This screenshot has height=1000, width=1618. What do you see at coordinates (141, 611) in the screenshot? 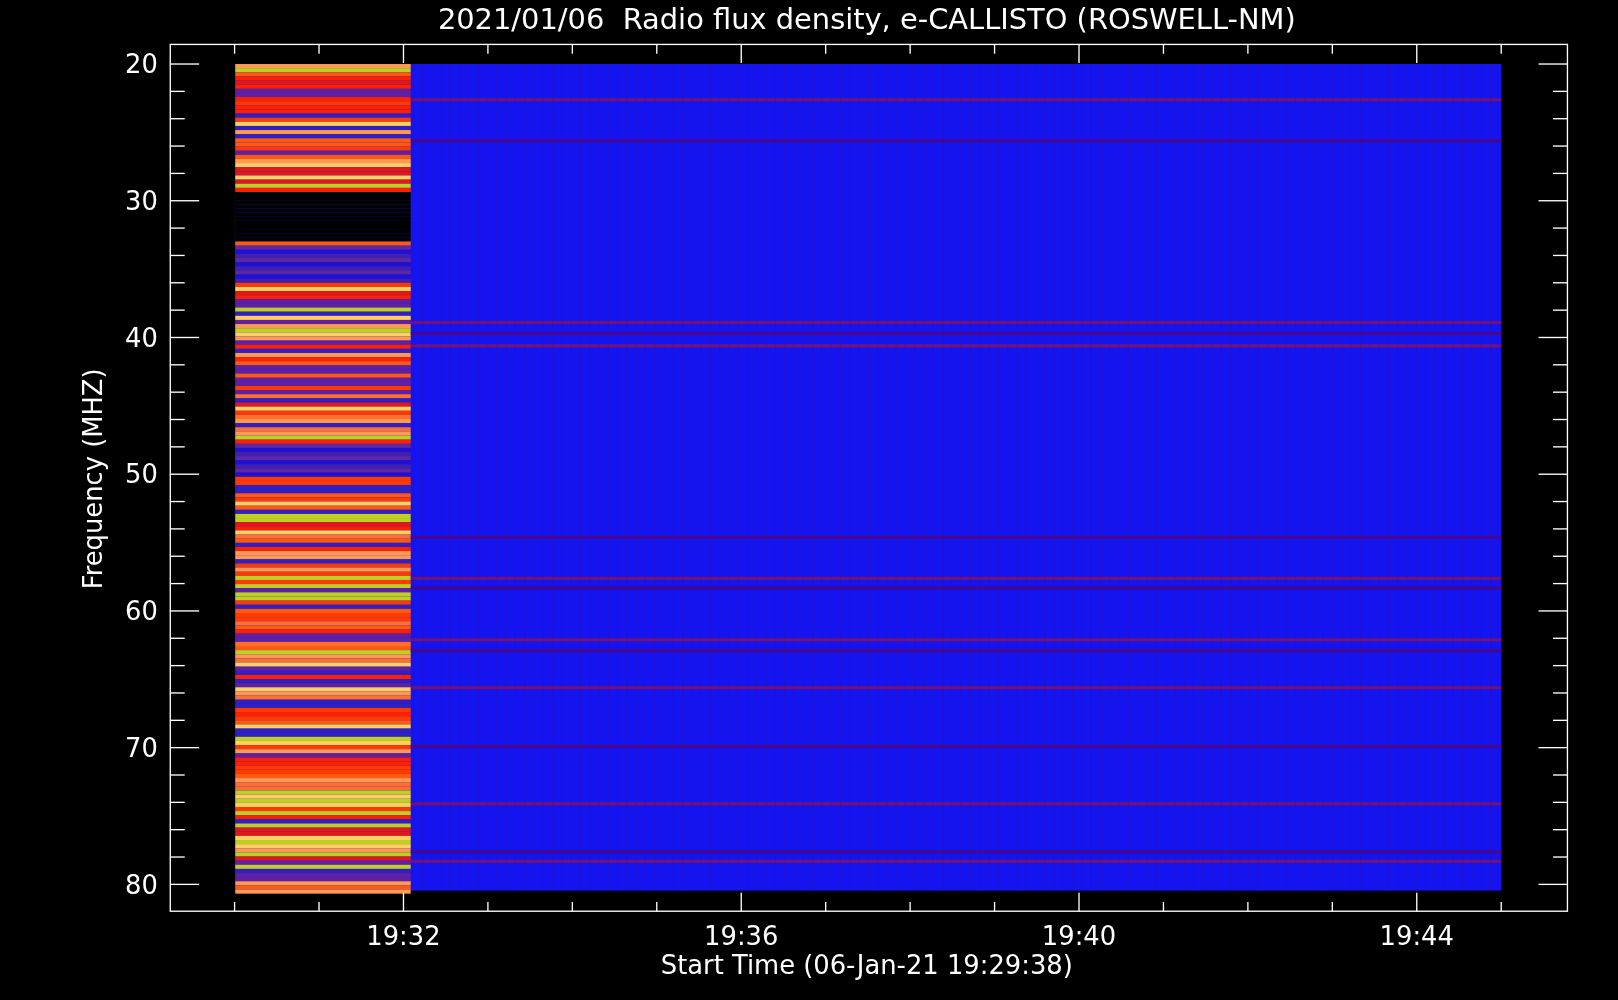
I see `axis-tick-label: 60` at bounding box center [141, 611].